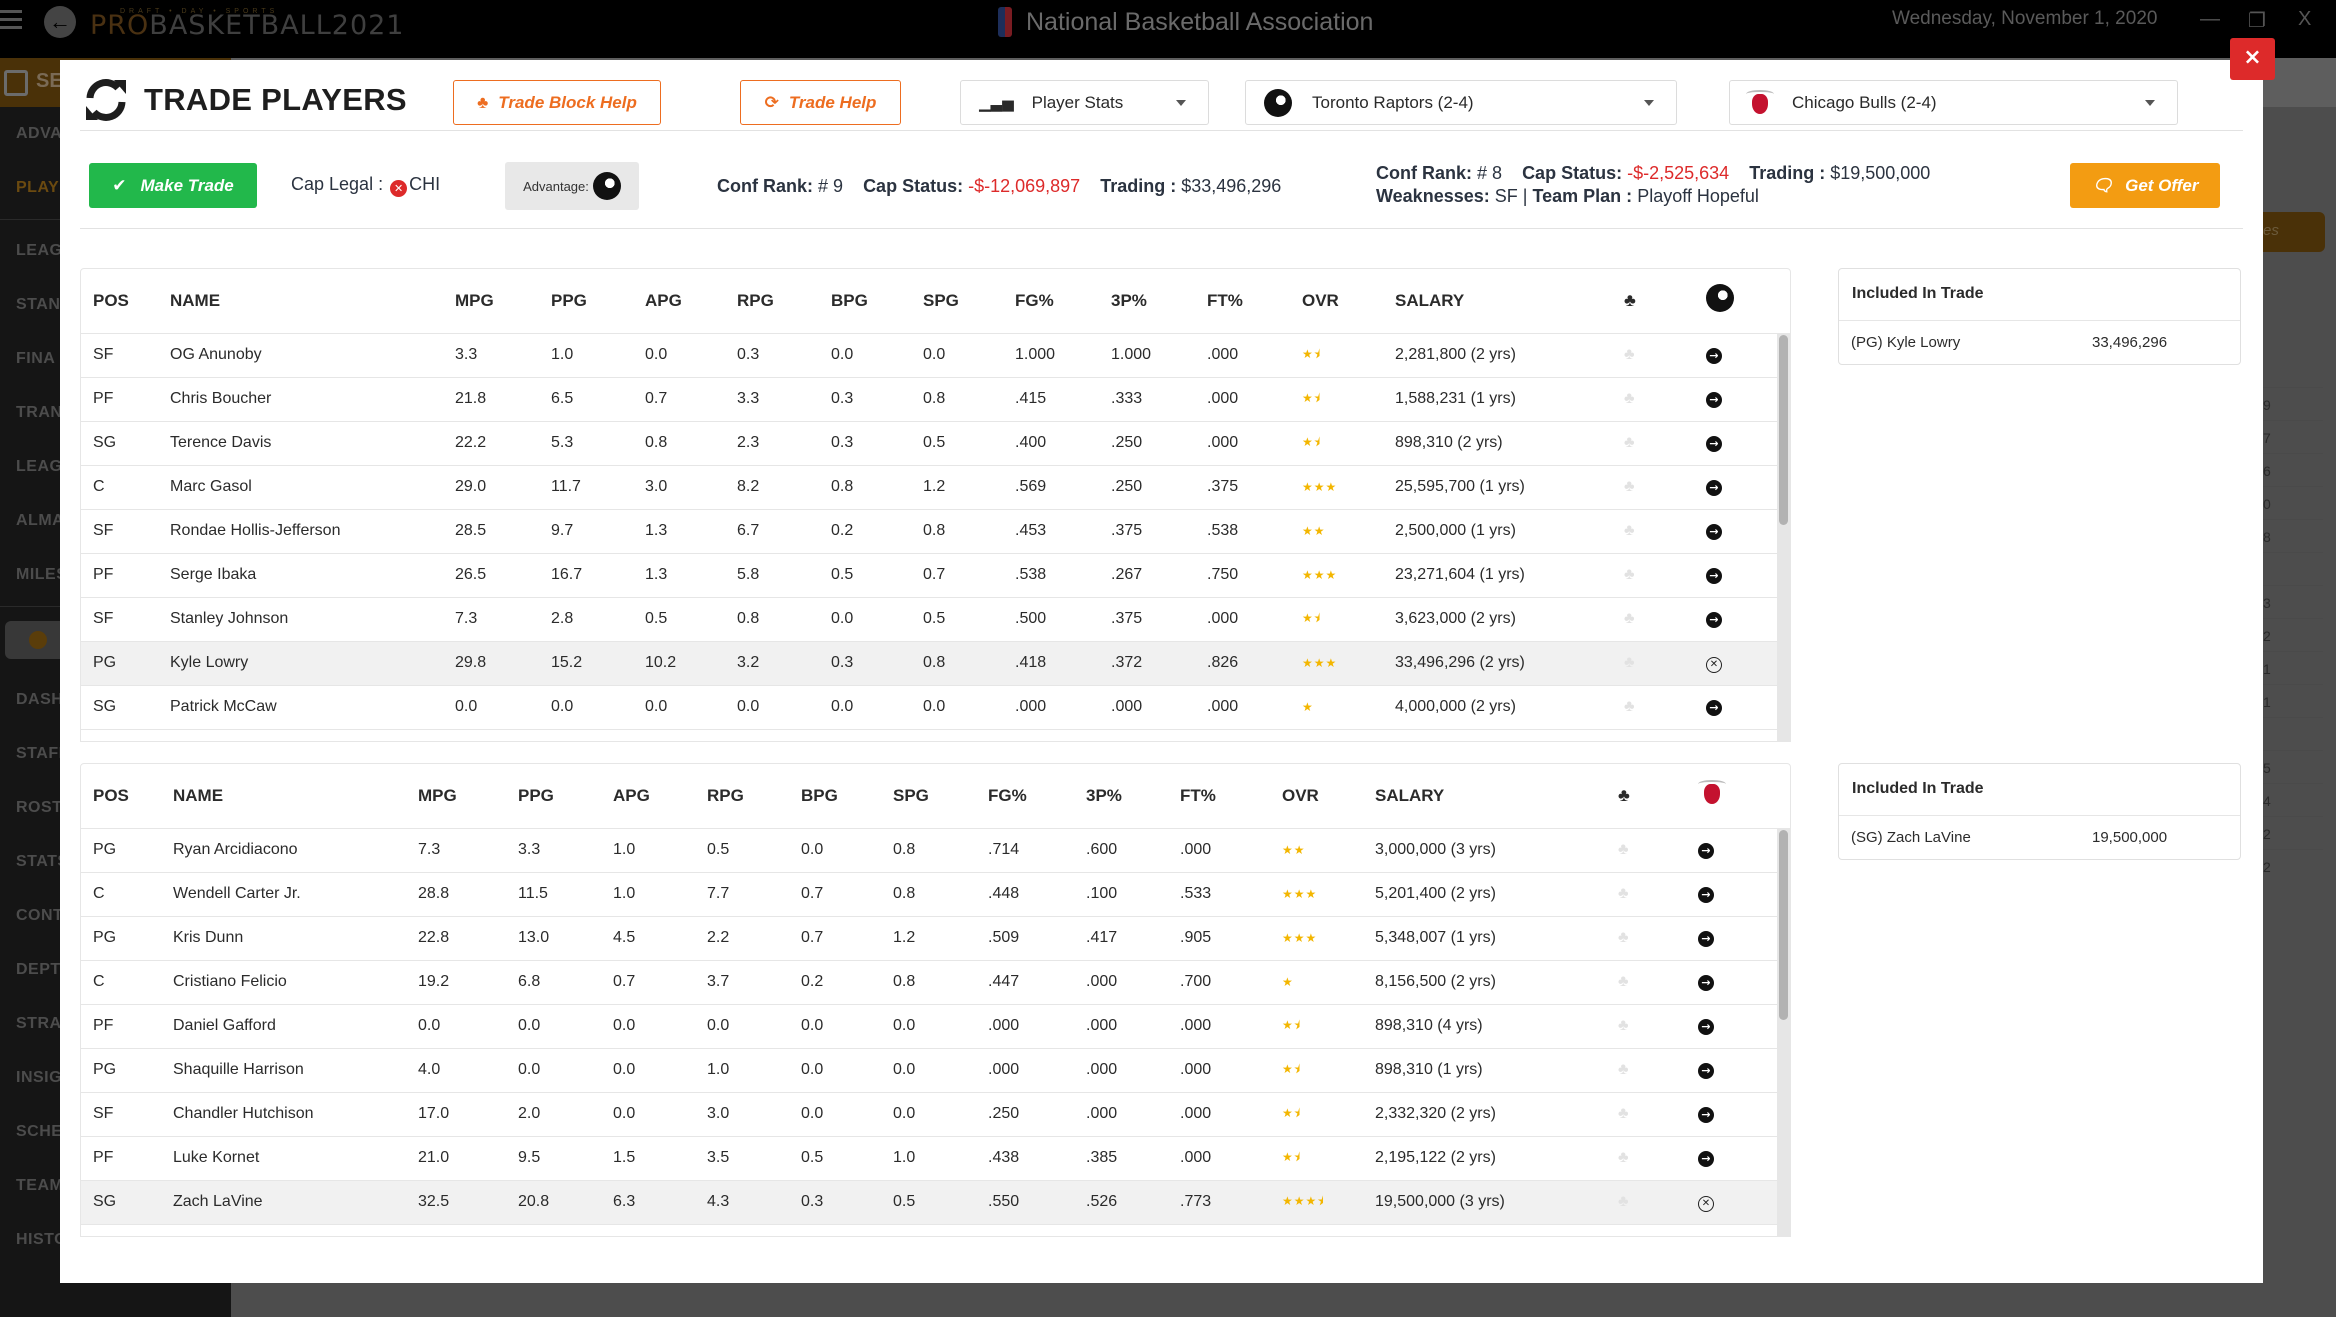 This screenshot has height=1317, width=2336. Describe the element at coordinates (1783, 537) in the screenshot. I see `raptors-table-scrollbar` at that location.